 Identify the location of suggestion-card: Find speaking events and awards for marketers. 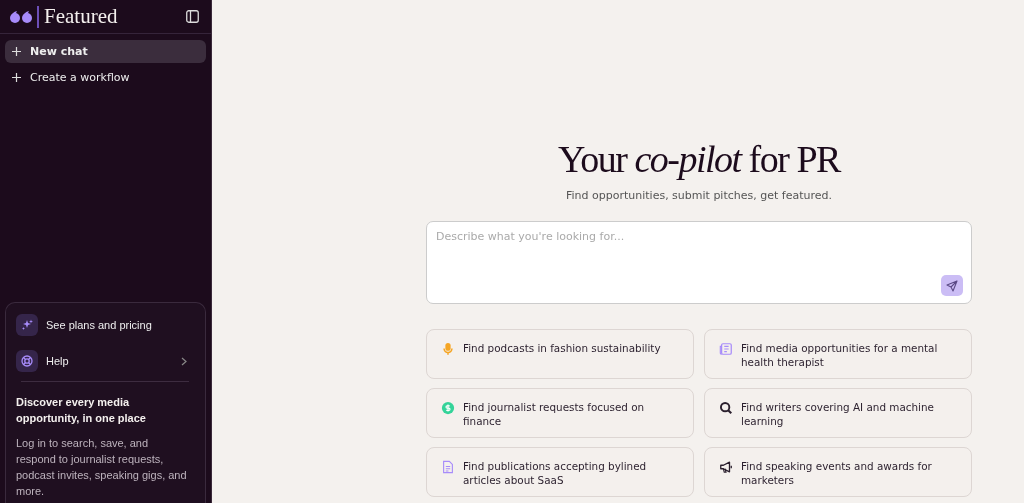
(838, 472).